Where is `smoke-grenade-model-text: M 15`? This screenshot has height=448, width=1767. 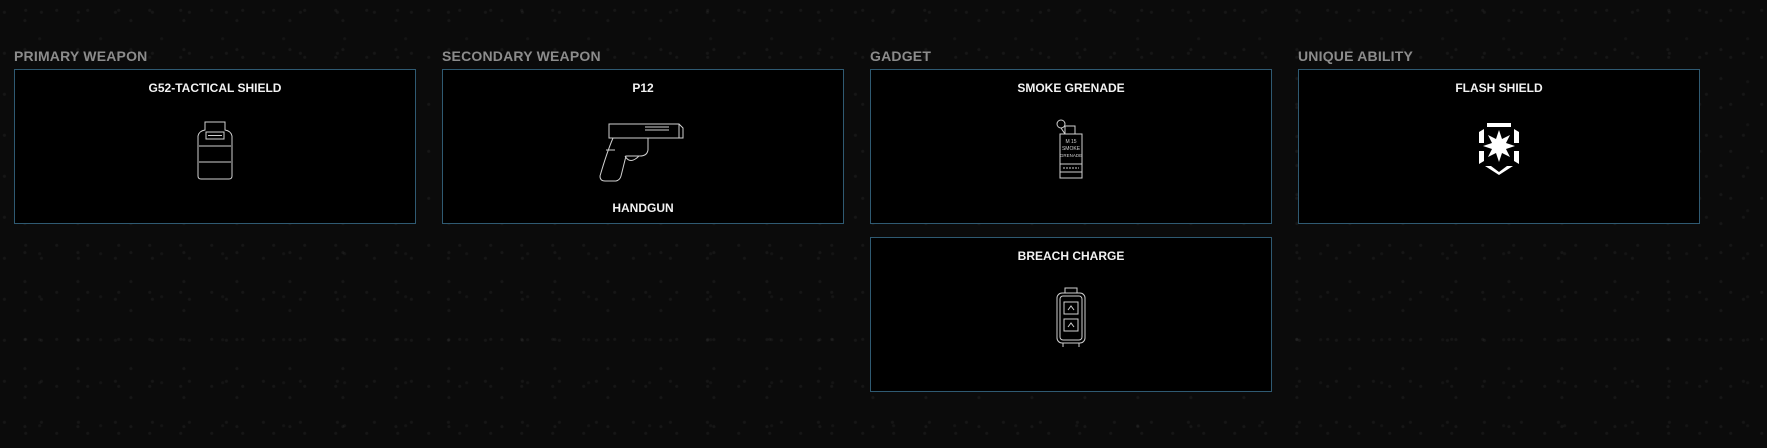 smoke-grenade-model-text: M 15 is located at coordinates (1070, 142).